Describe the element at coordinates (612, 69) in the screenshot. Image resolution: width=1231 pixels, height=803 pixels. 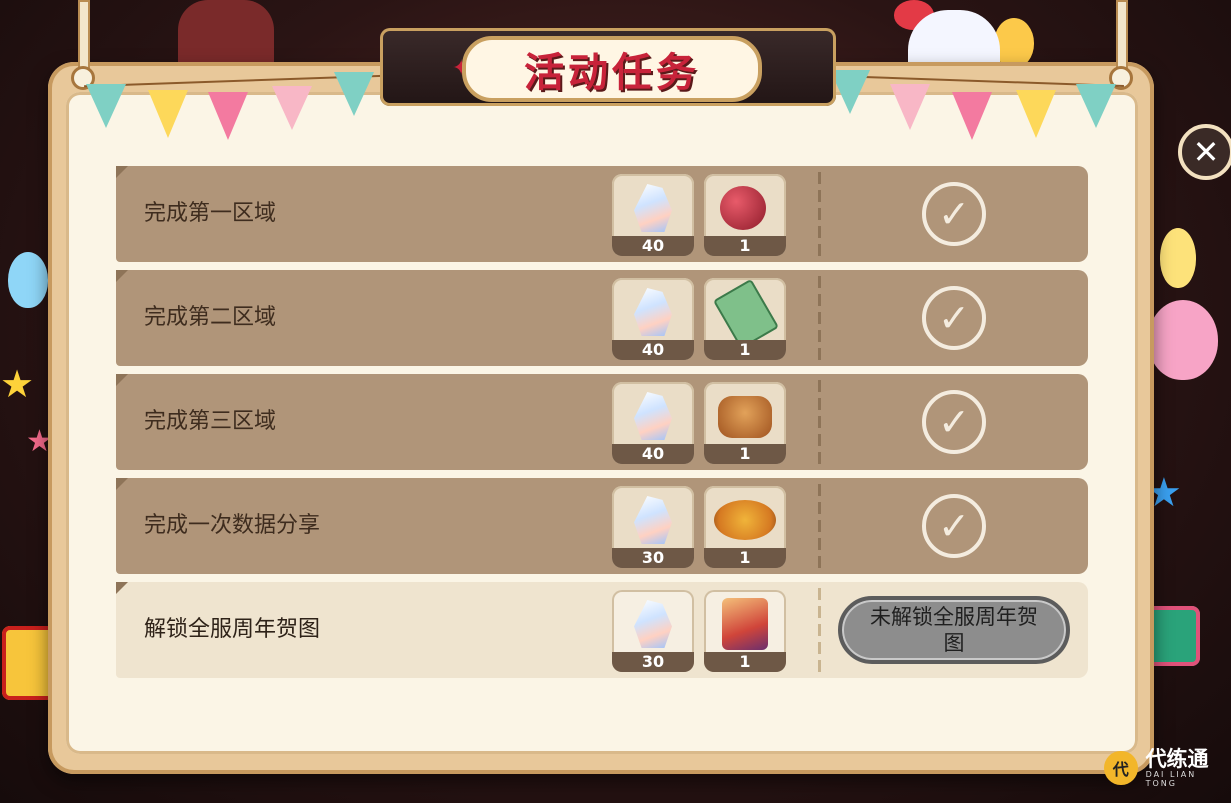
I see `page-title: 活动任务` at that location.